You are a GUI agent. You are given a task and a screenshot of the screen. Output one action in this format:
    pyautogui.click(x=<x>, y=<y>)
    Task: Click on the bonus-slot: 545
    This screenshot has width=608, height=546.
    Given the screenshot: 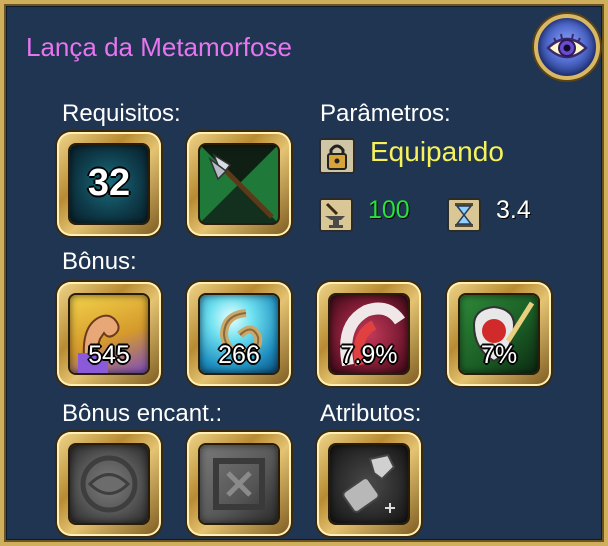 What is the action you would take?
    pyautogui.click(x=109, y=334)
    